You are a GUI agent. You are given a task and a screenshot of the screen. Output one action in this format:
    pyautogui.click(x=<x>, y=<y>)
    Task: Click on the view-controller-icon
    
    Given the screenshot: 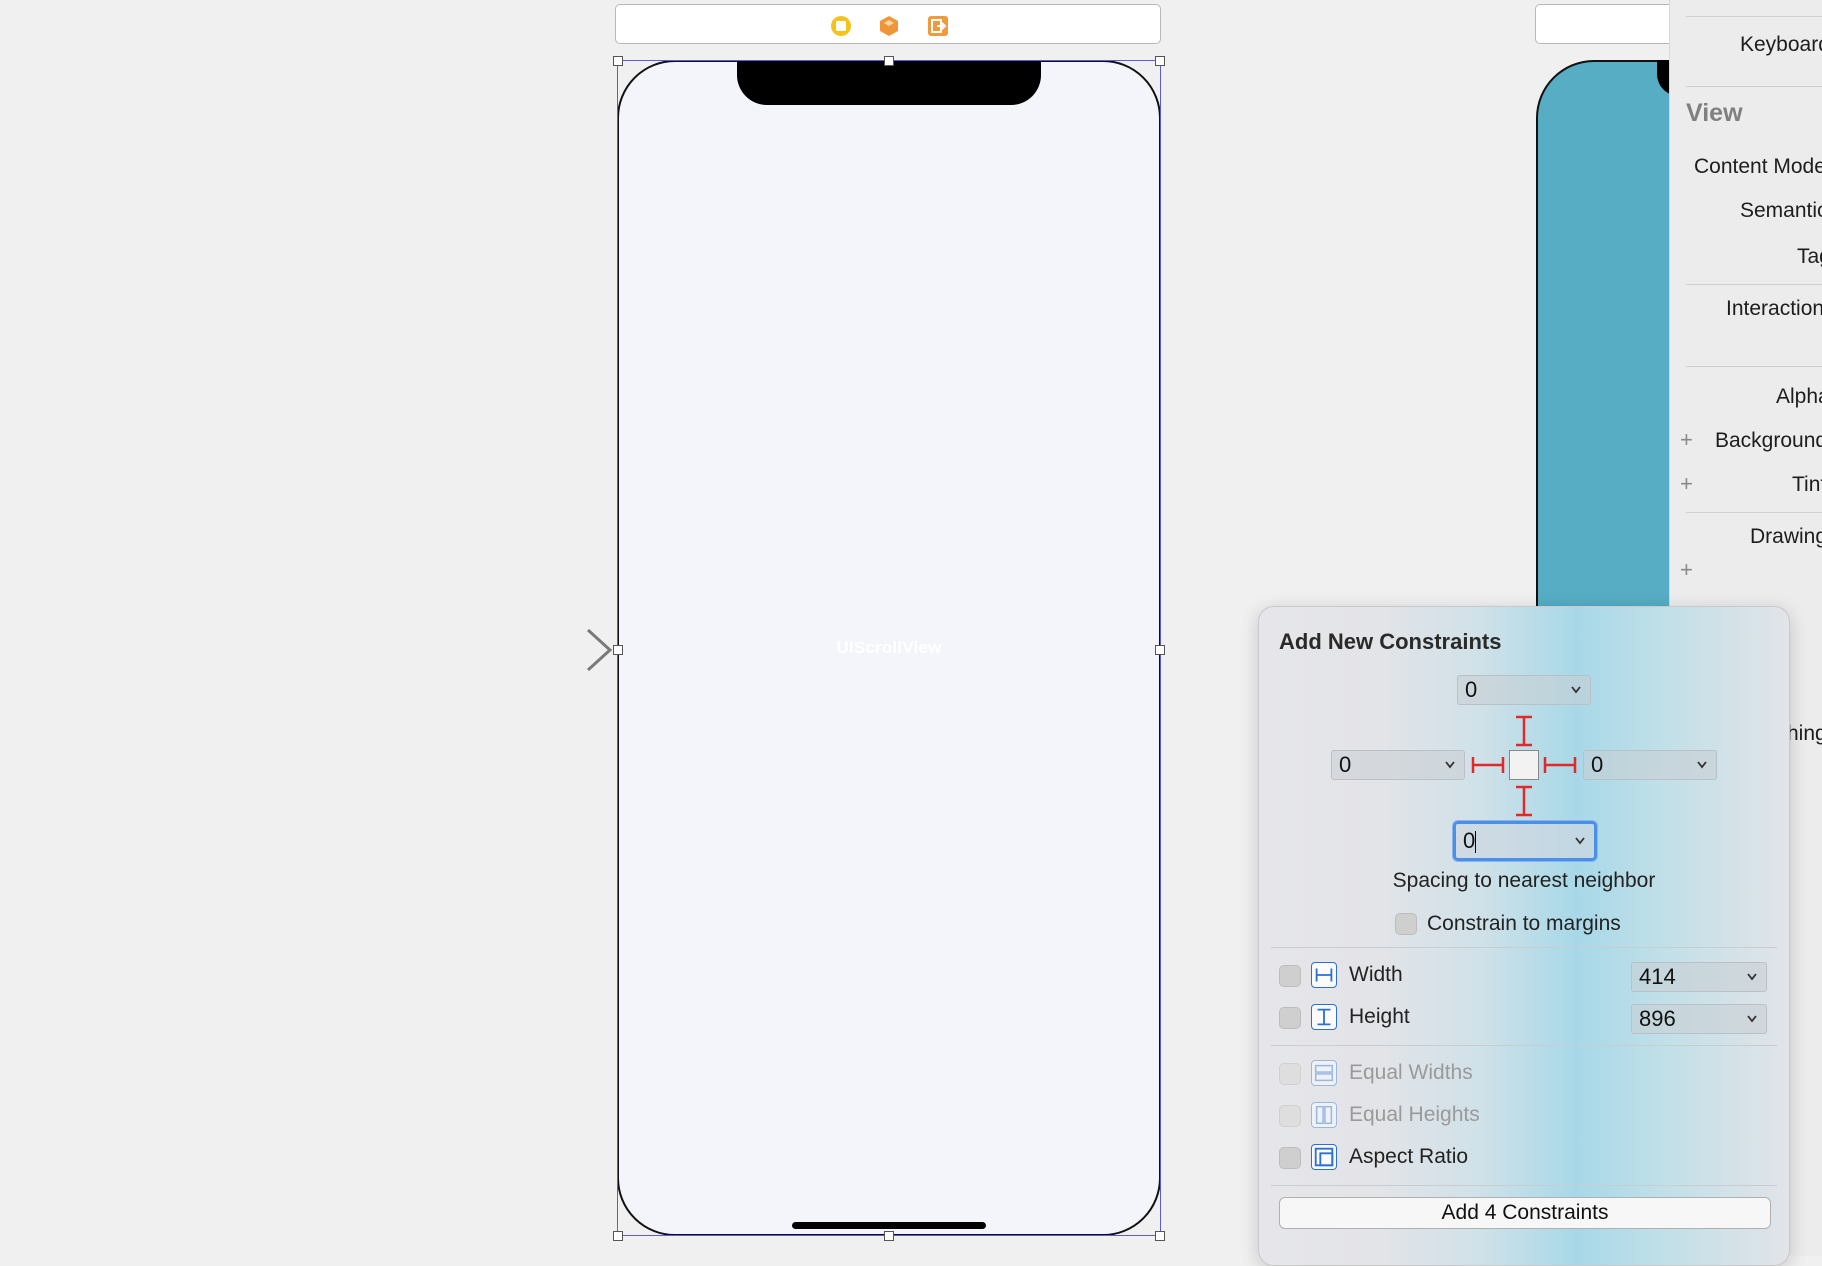 What is the action you would take?
    pyautogui.click(x=841, y=26)
    